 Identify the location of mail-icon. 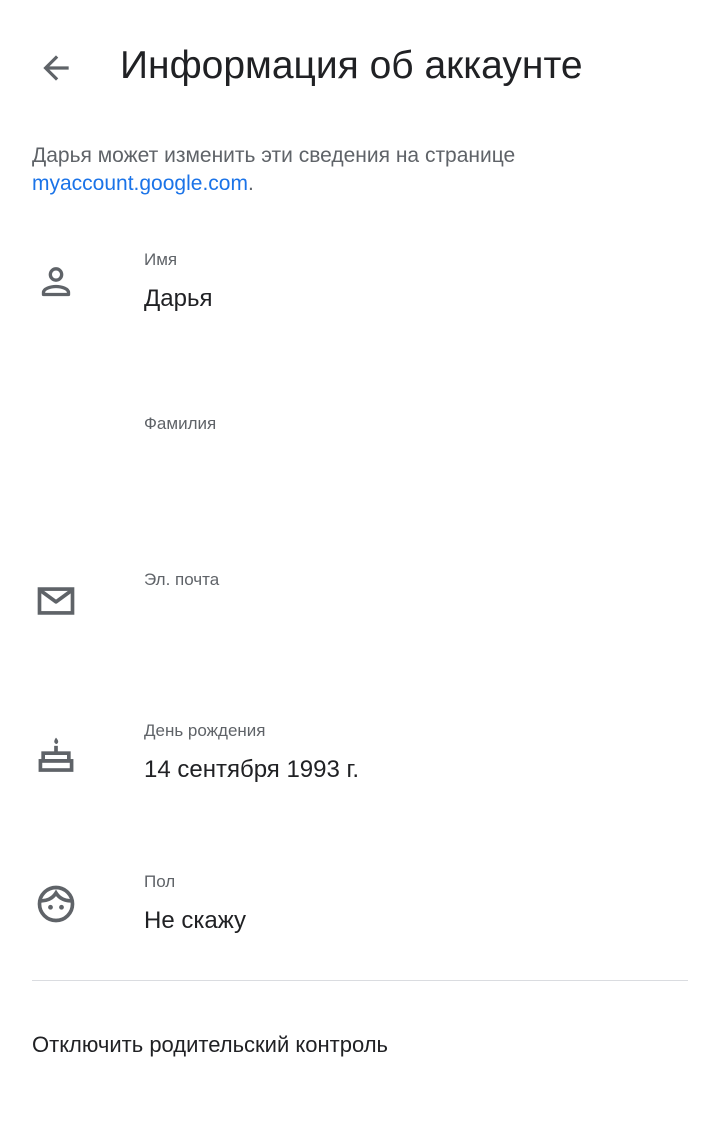
(56, 601).